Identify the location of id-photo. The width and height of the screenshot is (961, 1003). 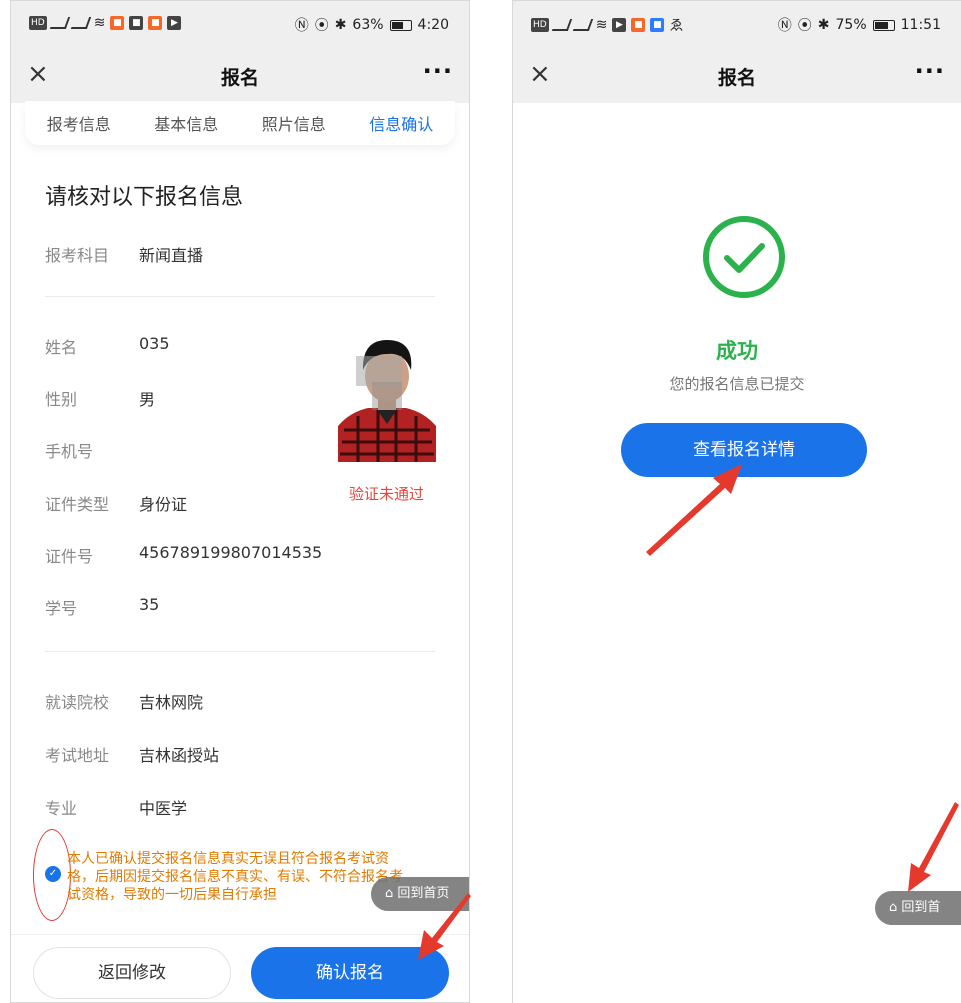
(387, 394).